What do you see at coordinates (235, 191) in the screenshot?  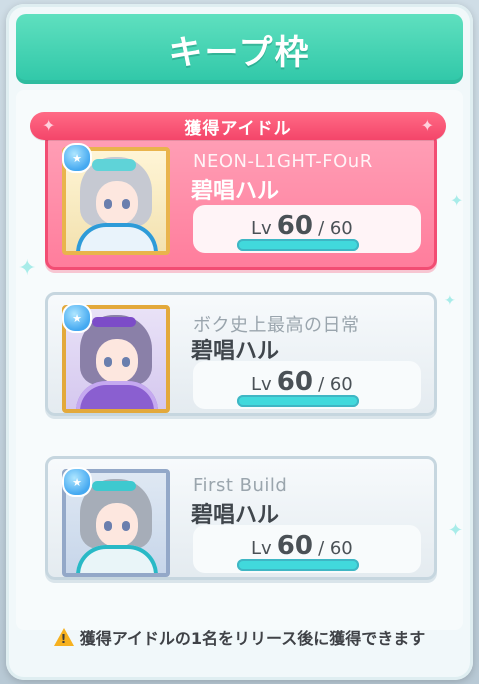 I see `idol-name: 碧唱ハル` at bounding box center [235, 191].